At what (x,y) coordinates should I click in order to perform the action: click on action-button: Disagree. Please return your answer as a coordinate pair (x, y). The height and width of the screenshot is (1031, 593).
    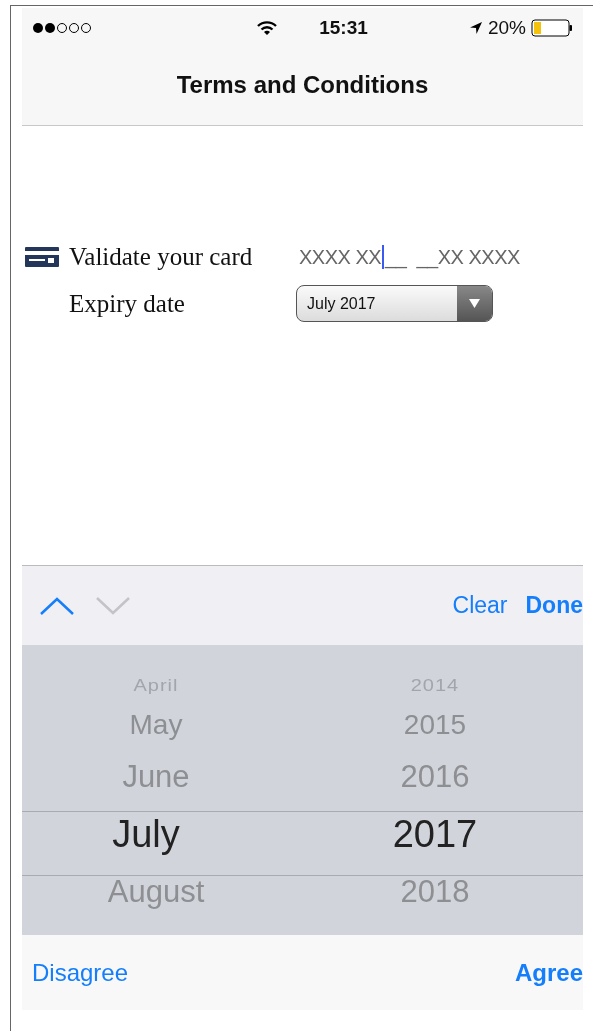
    Looking at the image, I should click on (80, 972).